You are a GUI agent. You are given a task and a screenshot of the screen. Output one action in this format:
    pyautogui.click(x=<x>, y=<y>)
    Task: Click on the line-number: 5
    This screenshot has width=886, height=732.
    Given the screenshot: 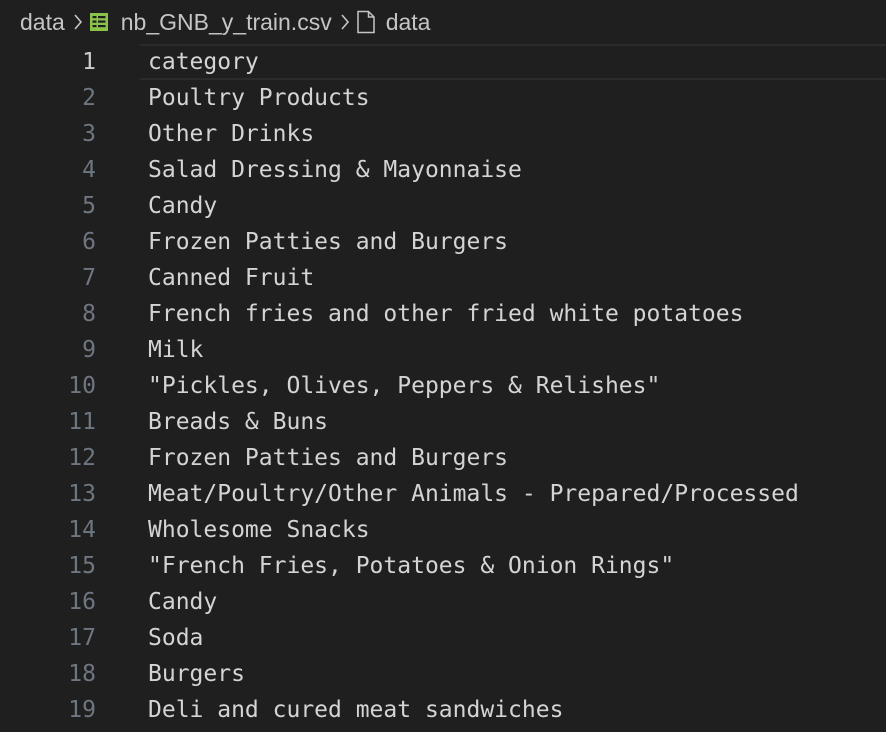 What is the action you would take?
    pyautogui.click(x=89, y=206)
    